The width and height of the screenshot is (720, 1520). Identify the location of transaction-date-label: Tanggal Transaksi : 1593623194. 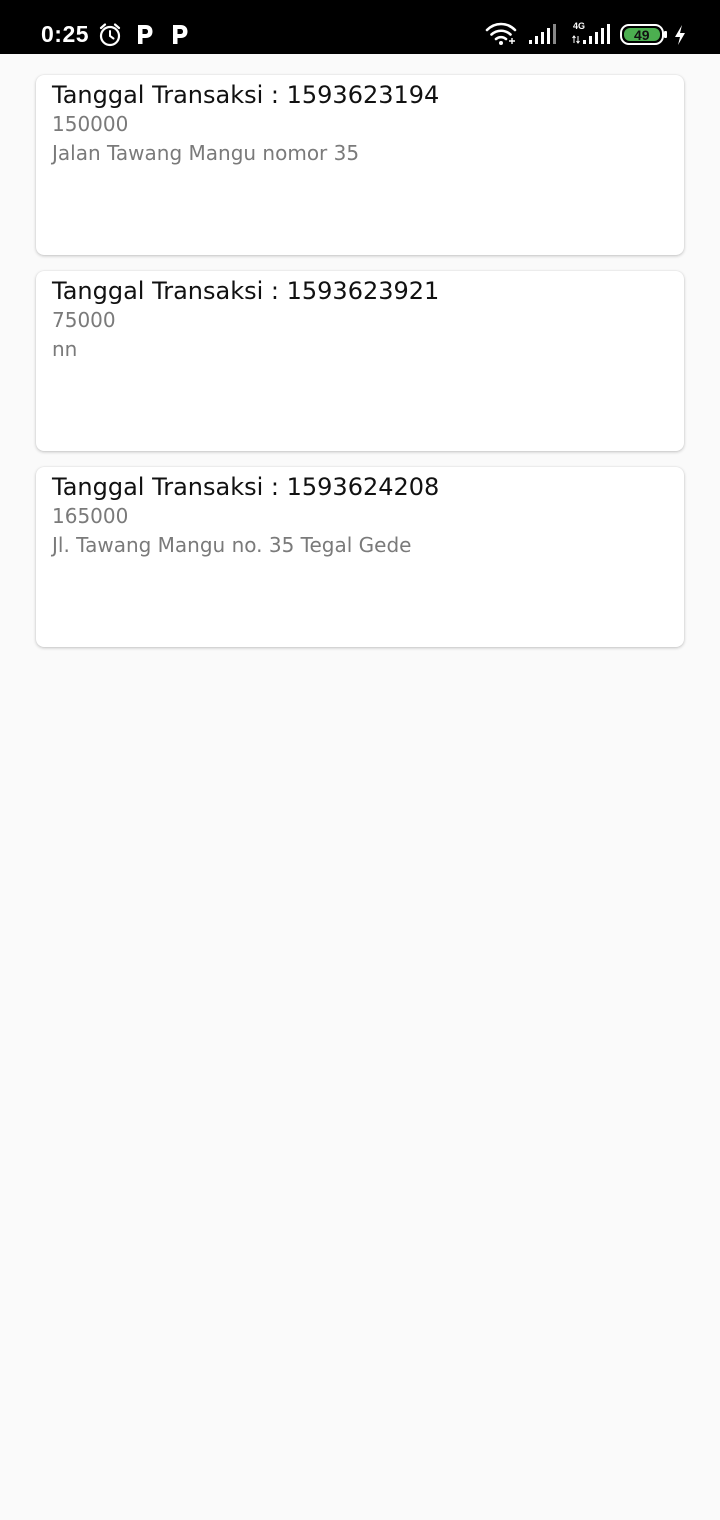
(246, 95).